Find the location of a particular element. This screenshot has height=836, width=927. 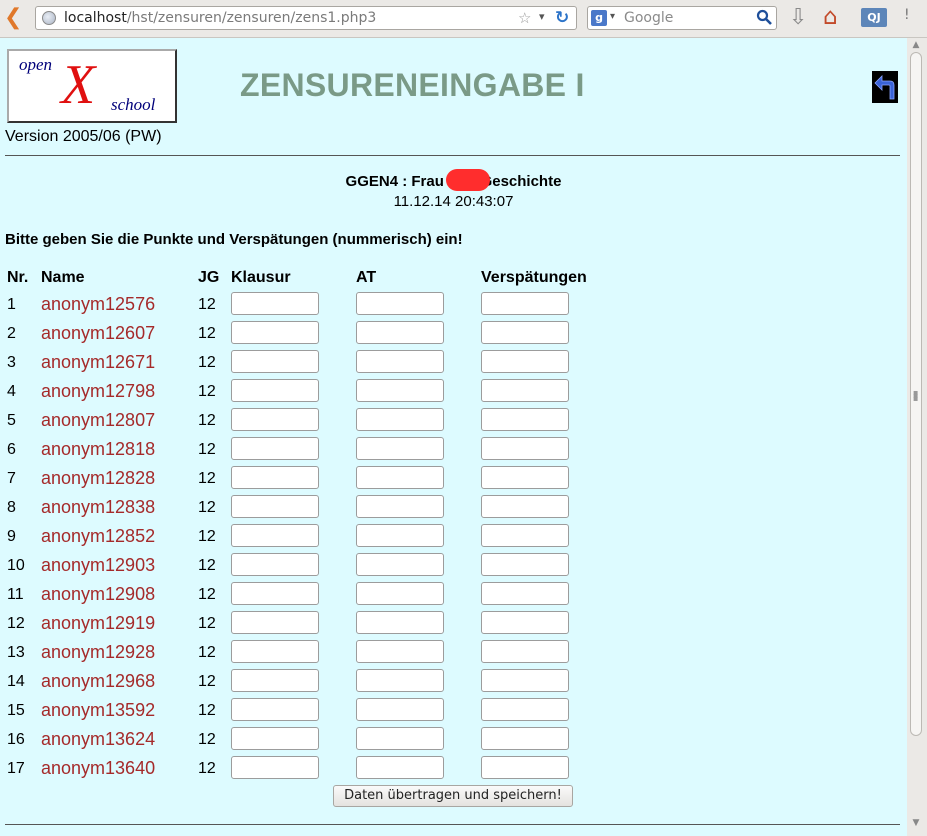

student-name-link: anonym12807 is located at coordinates (98, 420).